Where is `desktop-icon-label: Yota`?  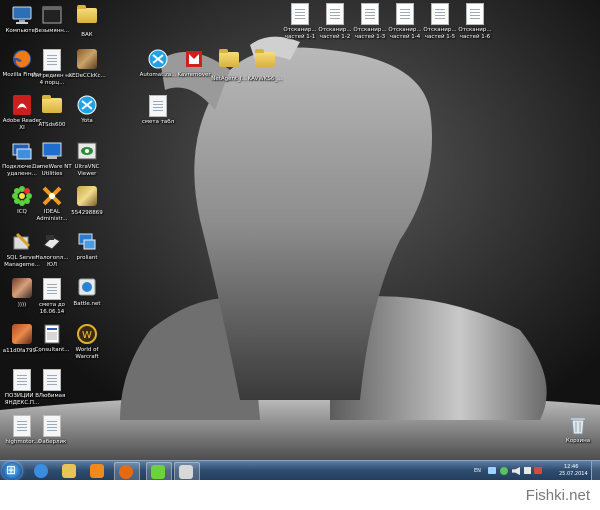 desktop-icon-label: Yota is located at coordinates (87, 121).